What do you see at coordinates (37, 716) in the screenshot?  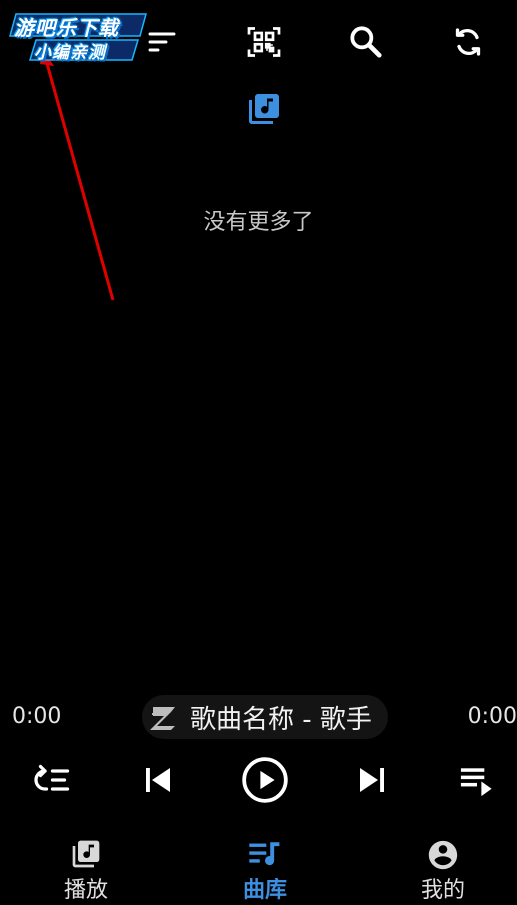 I see `time-elapsed: 0:00` at bounding box center [37, 716].